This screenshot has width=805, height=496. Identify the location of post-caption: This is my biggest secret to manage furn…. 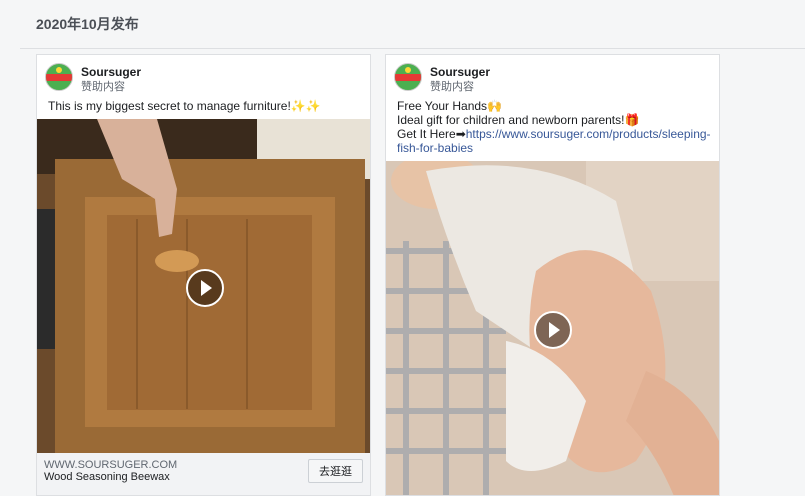
(184, 106).